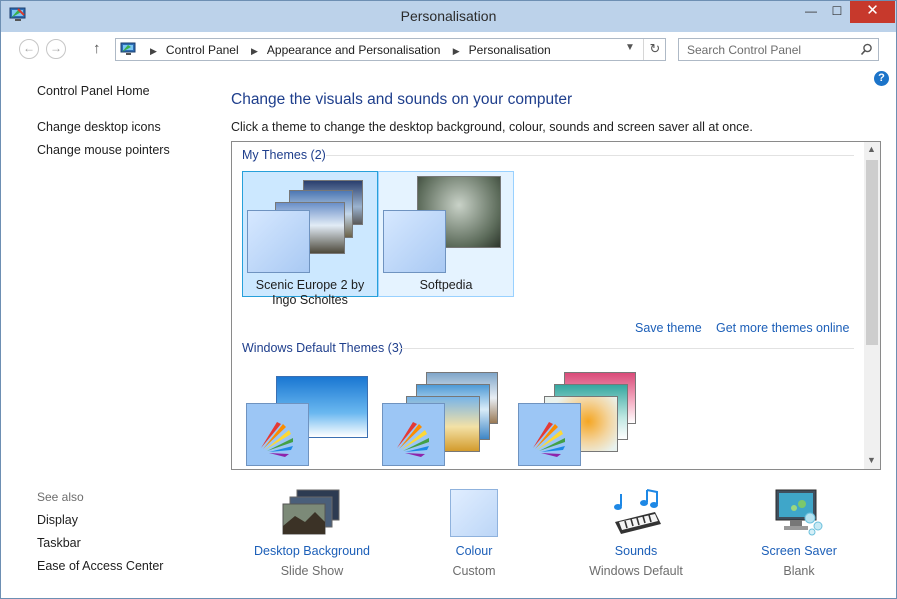  I want to click on refresh-button: ↻, so click(654, 49).